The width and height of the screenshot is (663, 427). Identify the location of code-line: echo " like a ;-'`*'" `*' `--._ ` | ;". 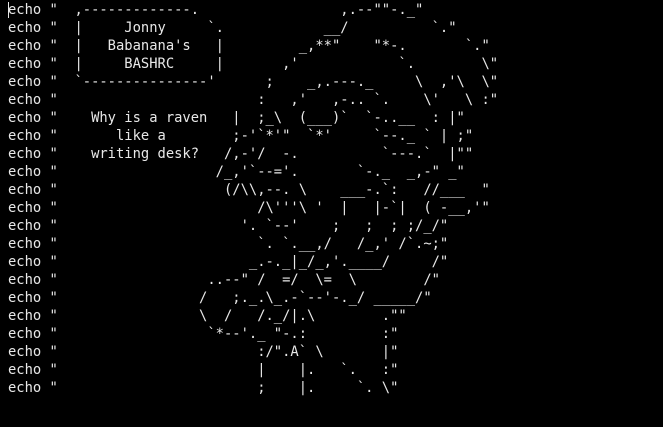
(241, 136).